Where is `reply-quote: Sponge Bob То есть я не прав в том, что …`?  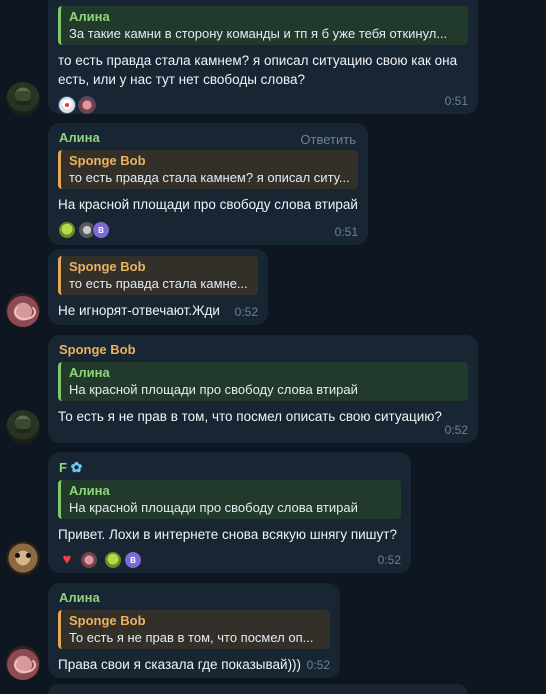
reply-quote: Sponge Bob То есть я не прав в том, что … is located at coordinates (194, 629).